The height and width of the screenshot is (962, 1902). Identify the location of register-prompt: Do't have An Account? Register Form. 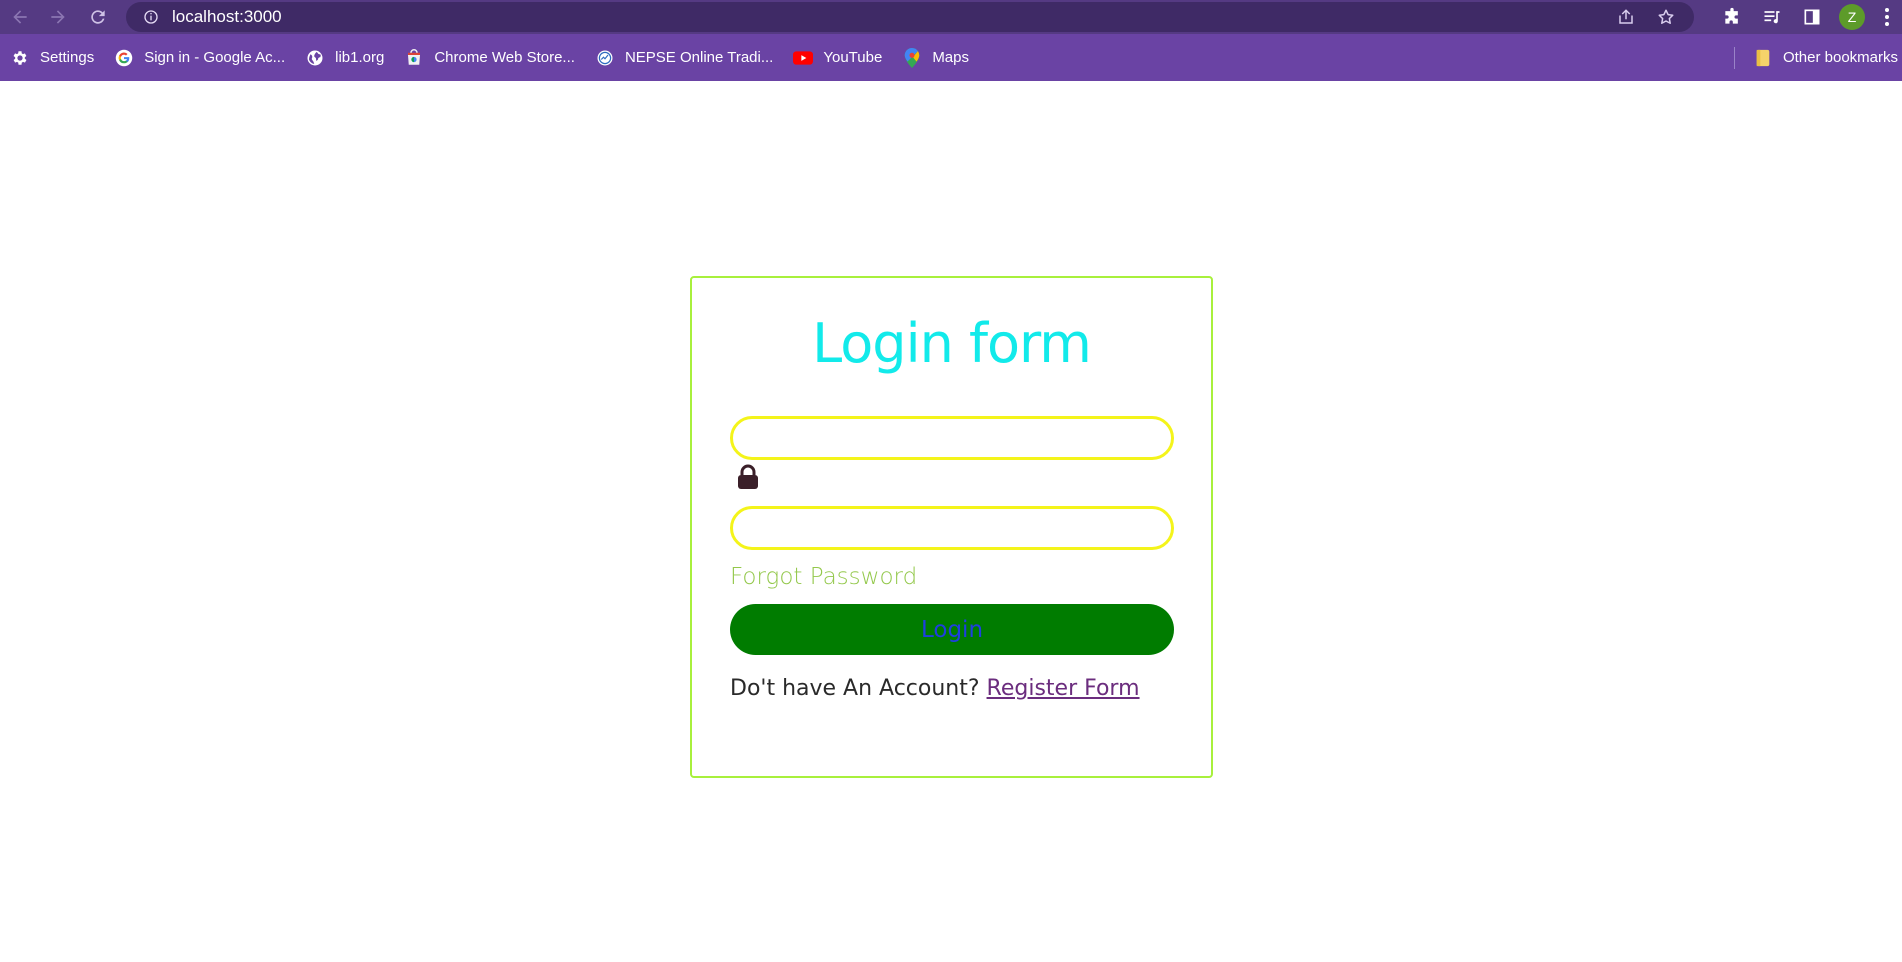
(935, 688).